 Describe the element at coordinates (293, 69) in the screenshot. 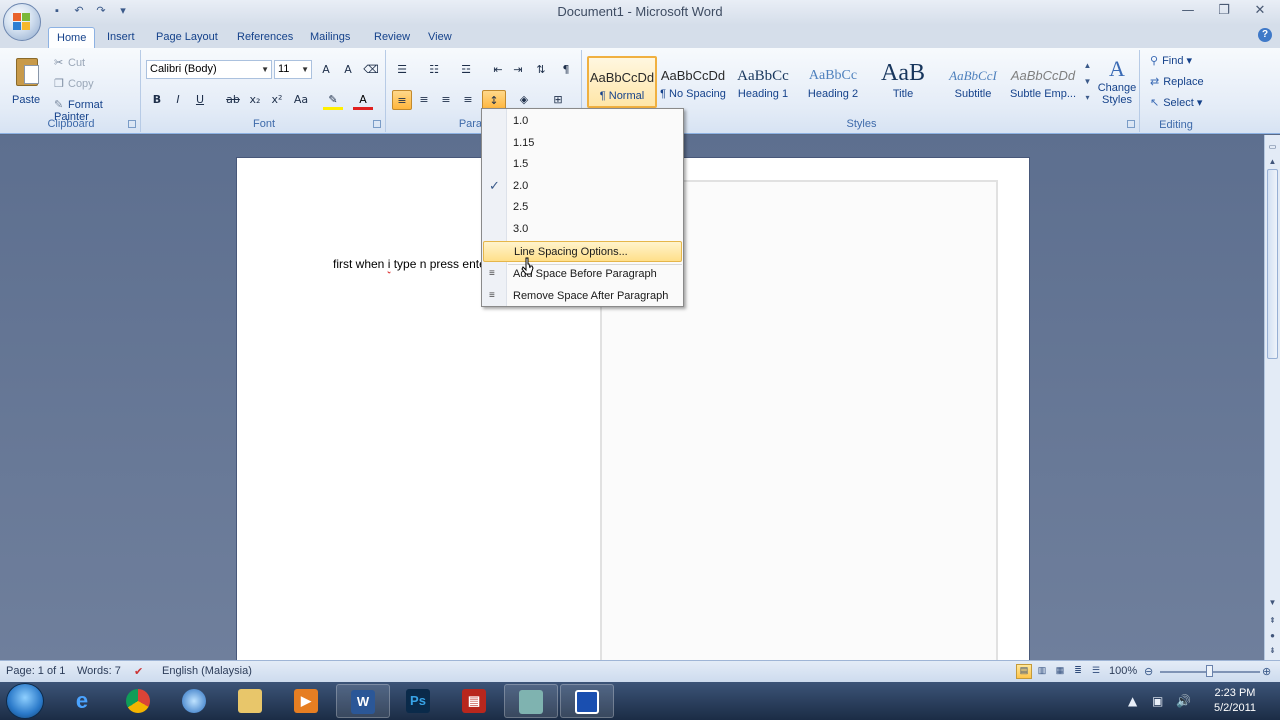

I see `font-size-field: 11 ▼` at that location.